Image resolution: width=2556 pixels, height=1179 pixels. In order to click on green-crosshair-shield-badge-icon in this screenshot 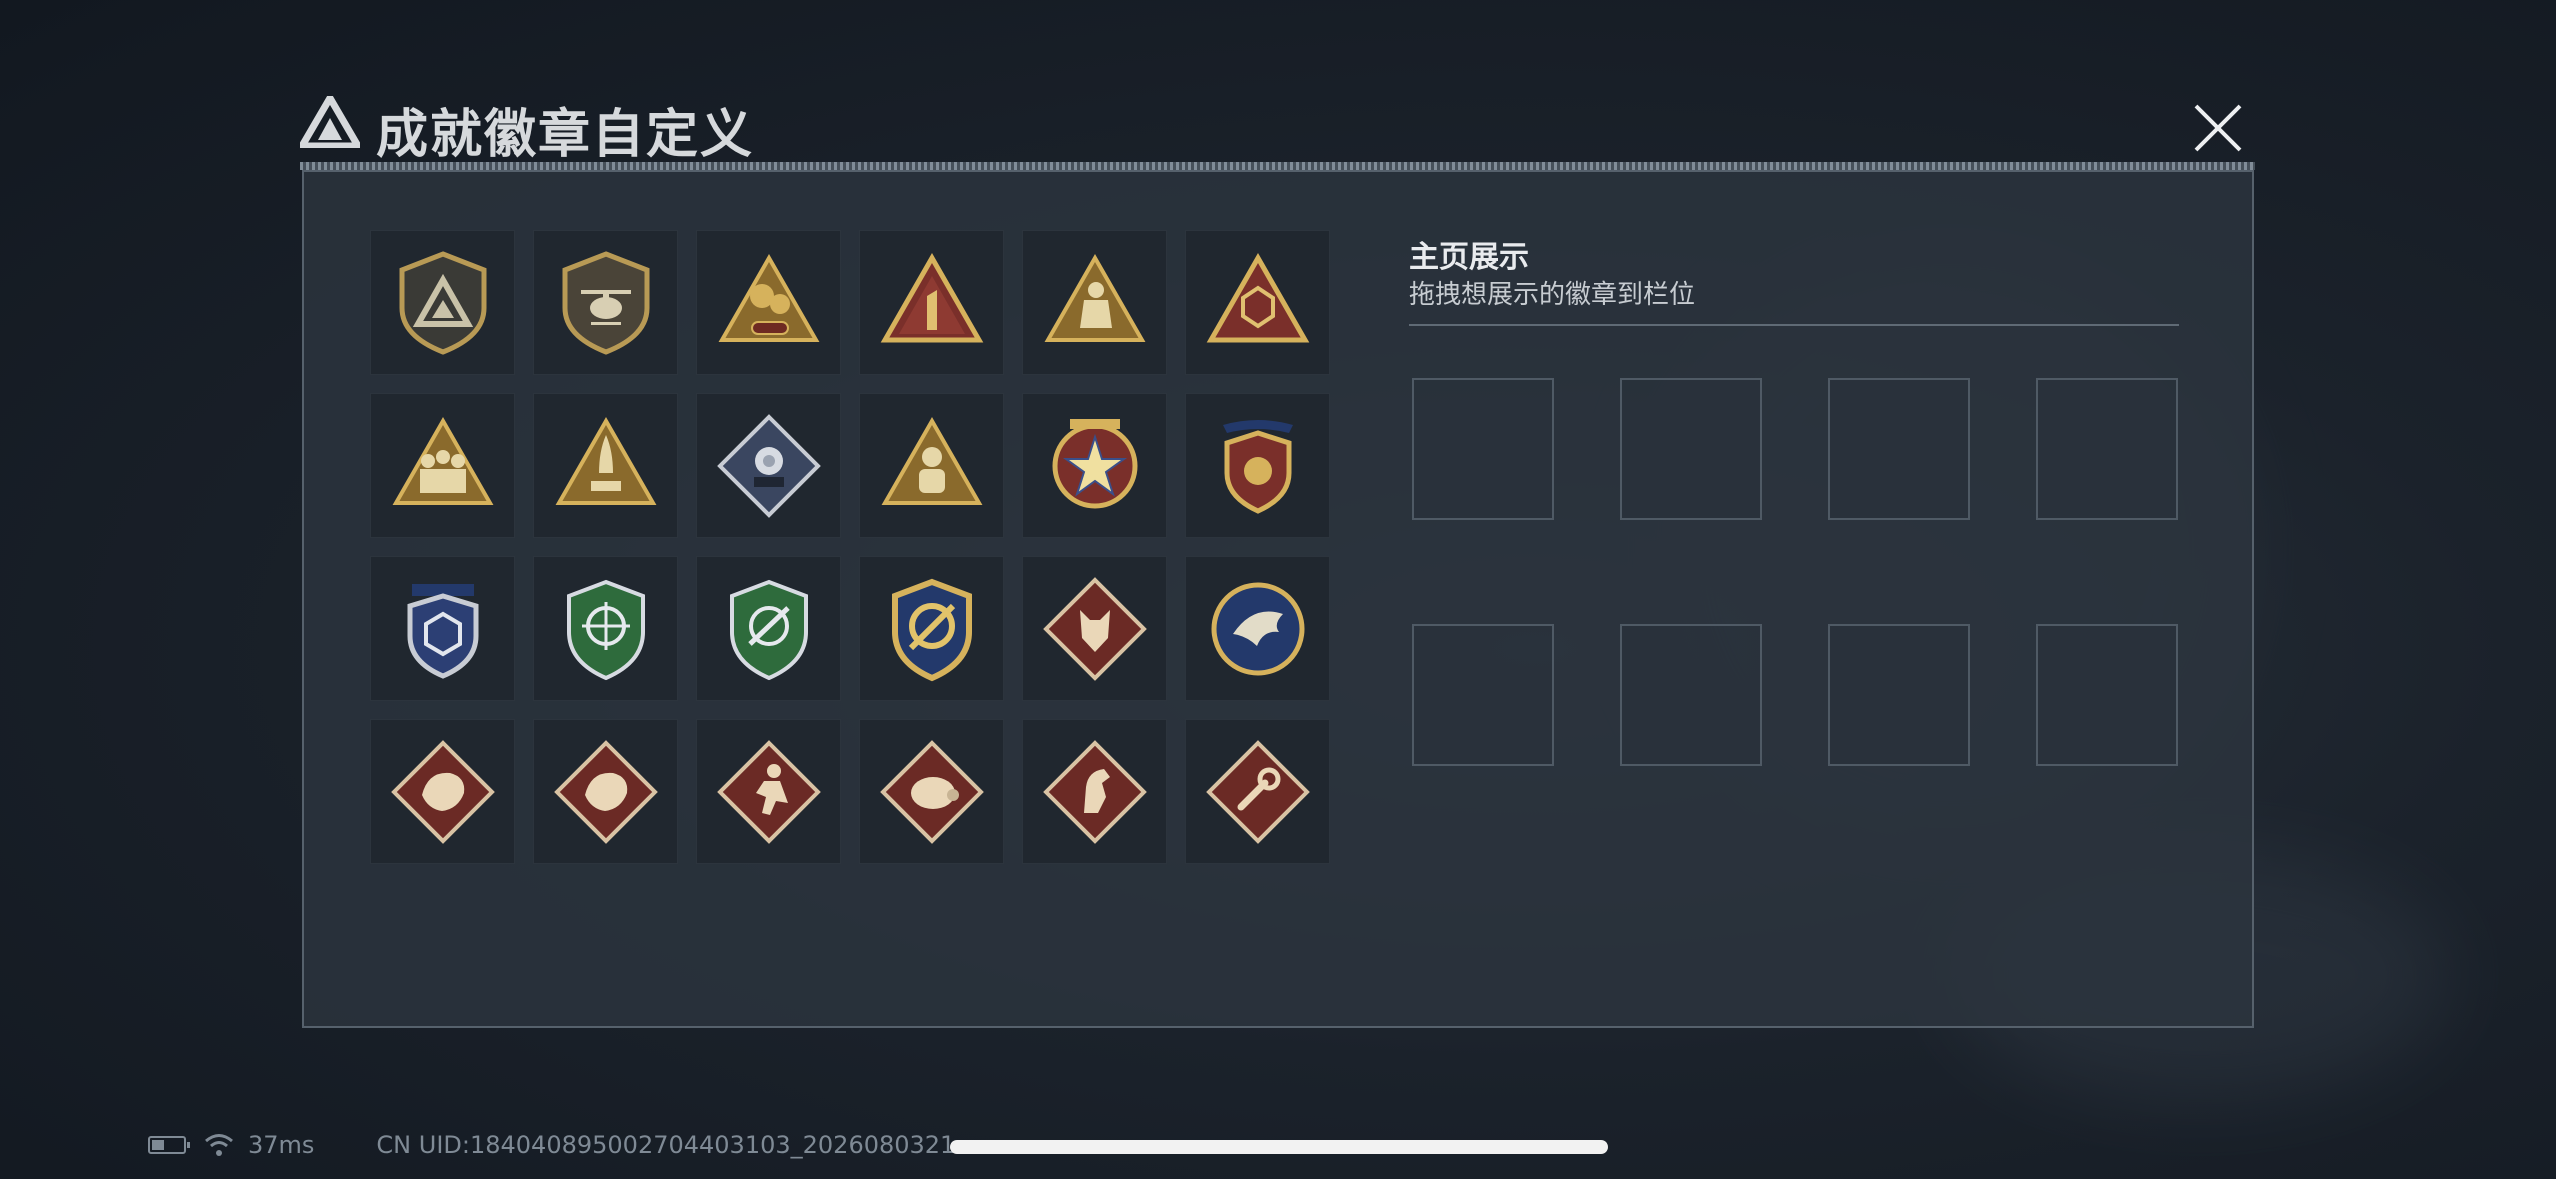, I will do `click(605, 629)`.